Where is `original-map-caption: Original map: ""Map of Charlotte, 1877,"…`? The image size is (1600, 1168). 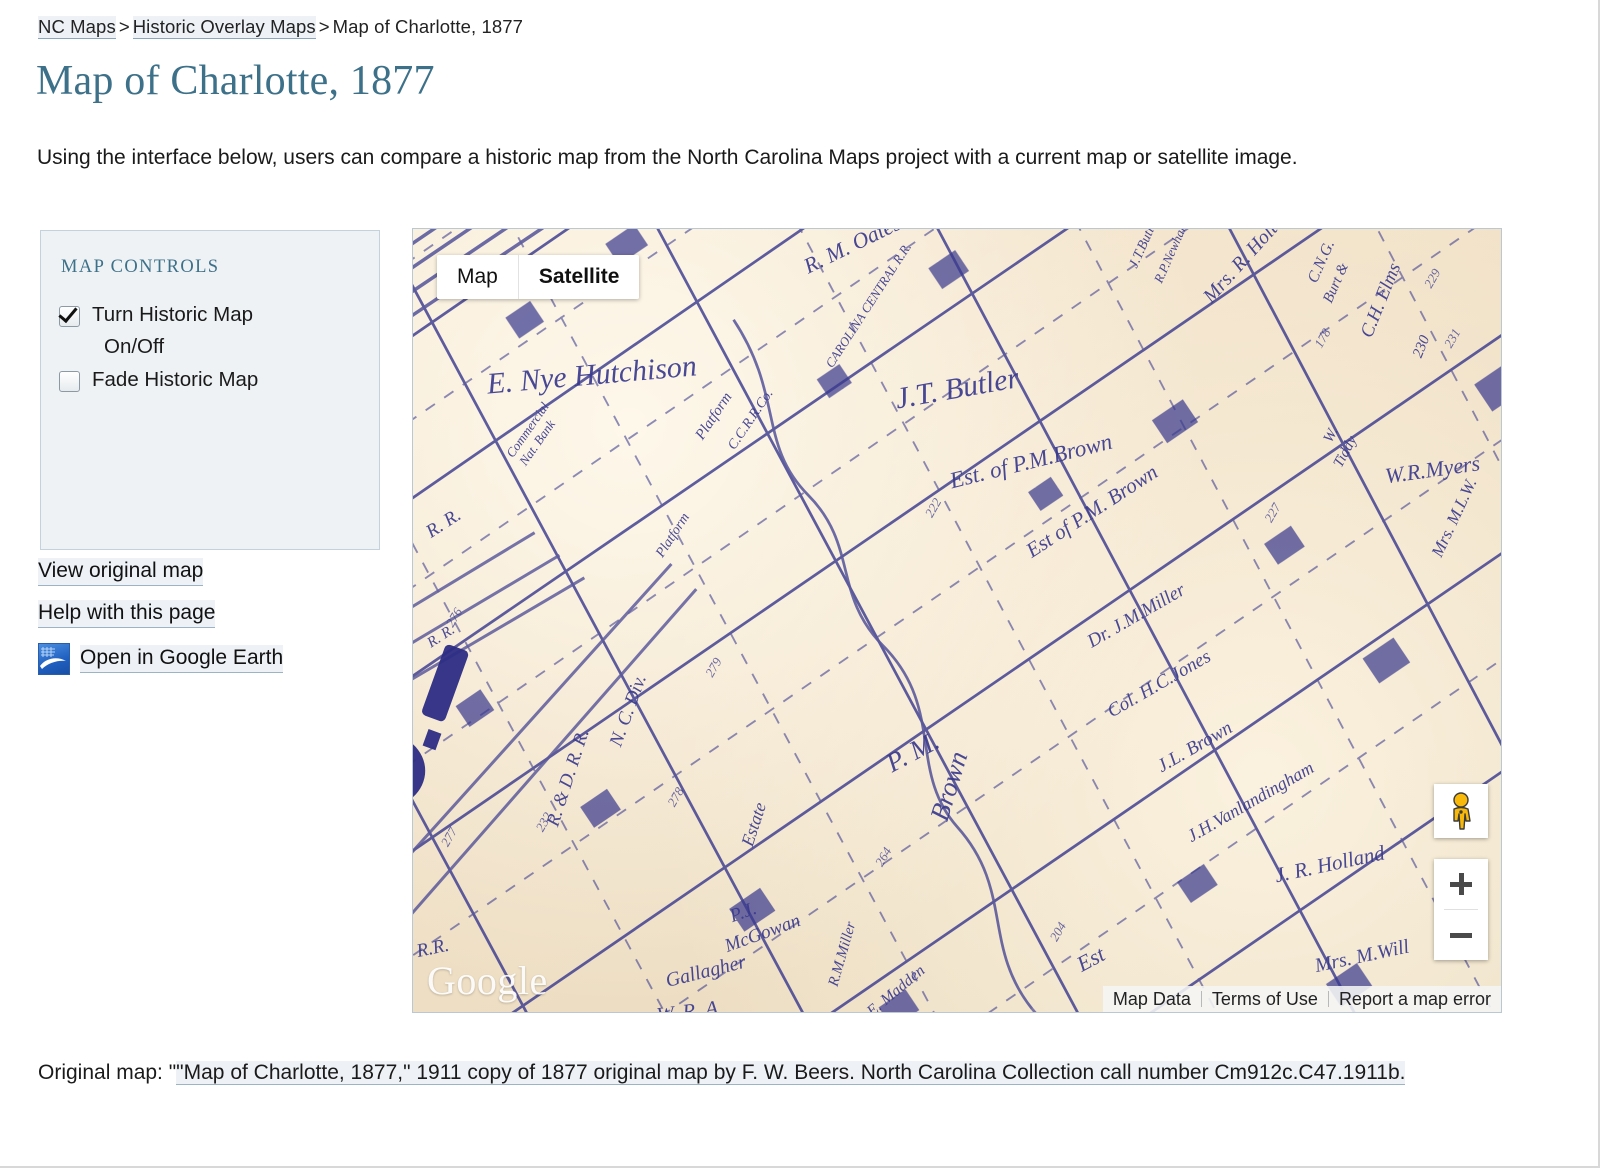
original-map-caption: Original map: ""Map of Charlotte, 1877,"… is located at coordinates (768, 1073).